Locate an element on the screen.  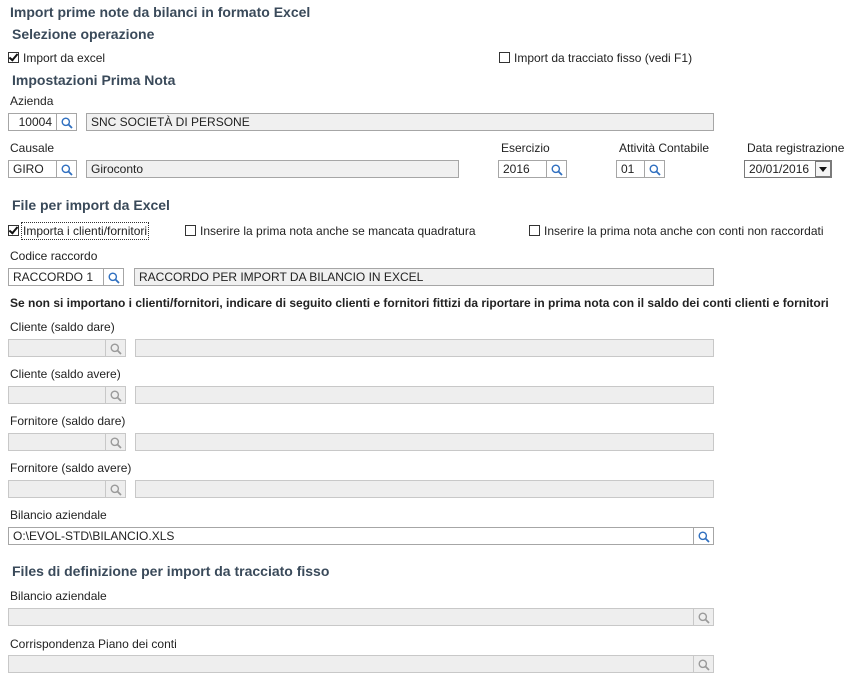
import-excel-checkbox is located at coordinates (13, 58).